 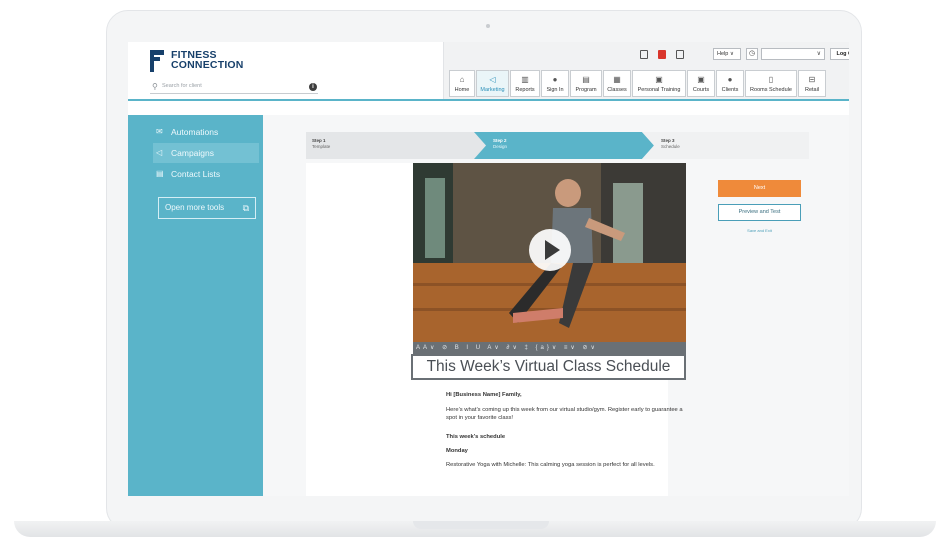 I want to click on nav-rooms-schedule: ▯ Rooms Schedule, so click(x=771, y=83).